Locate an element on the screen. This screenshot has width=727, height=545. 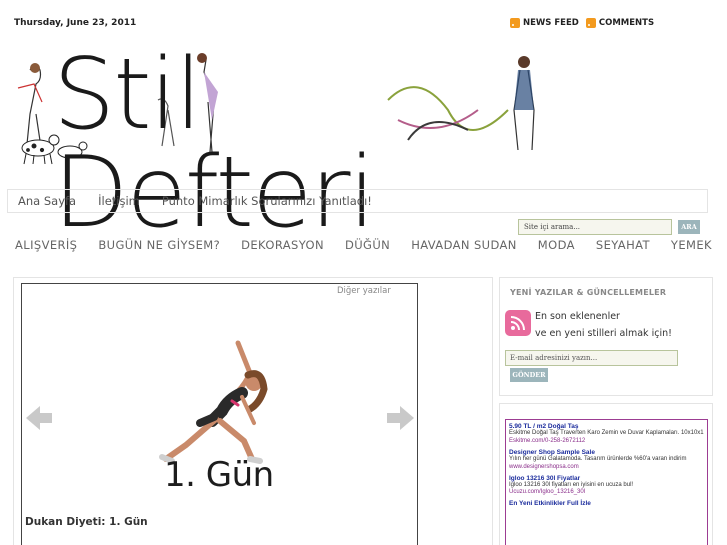
category-decoration: DEKORASYON is located at coordinates (282, 245).